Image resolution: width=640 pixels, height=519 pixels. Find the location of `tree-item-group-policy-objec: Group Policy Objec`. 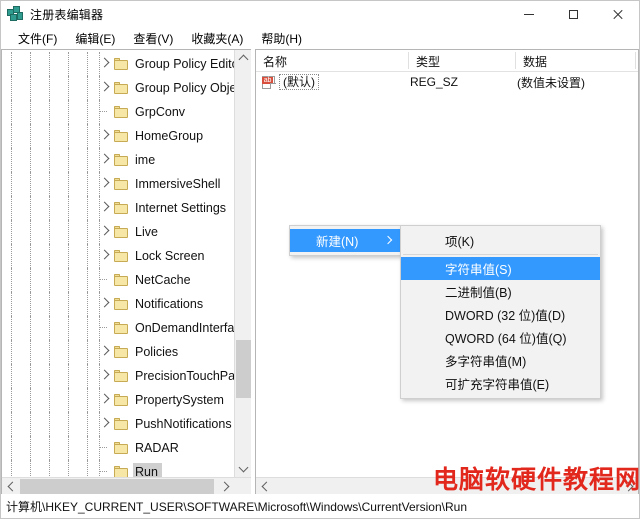

tree-item-group-policy-objec: Group Policy Objec is located at coordinates (118, 88).